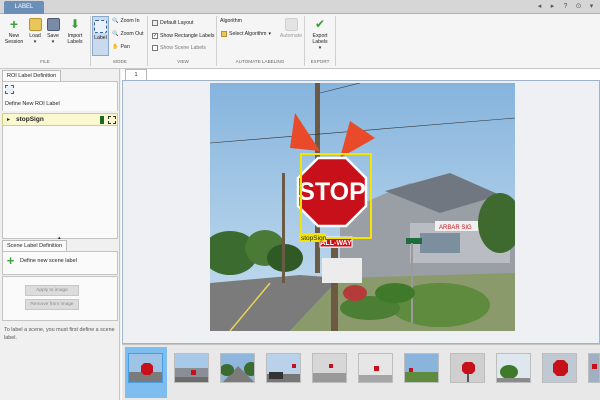 The height and width of the screenshot is (400, 600). Describe the element at coordinates (260, 61) in the screenshot. I see `section-automate: AUTOMATE LABELING` at that location.